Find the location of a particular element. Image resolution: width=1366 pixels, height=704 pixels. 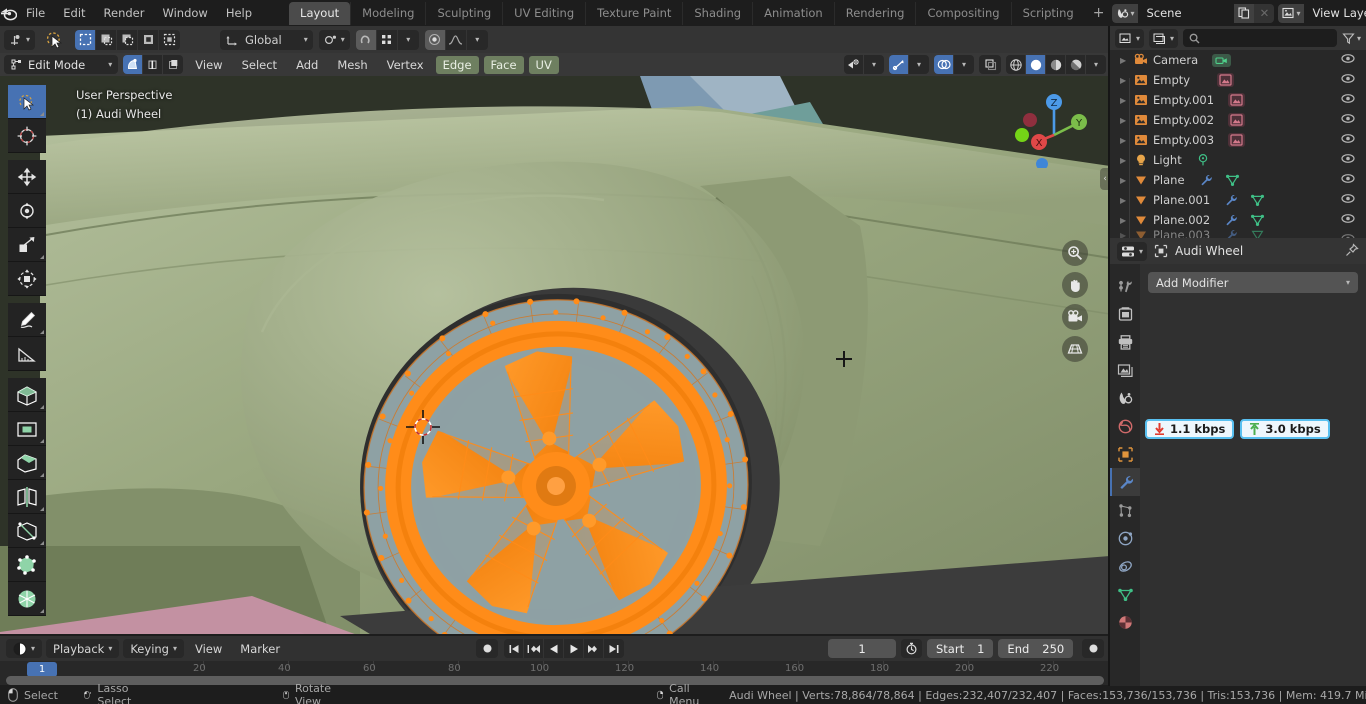

frame-end-field: End 250 is located at coordinates (1036, 648).